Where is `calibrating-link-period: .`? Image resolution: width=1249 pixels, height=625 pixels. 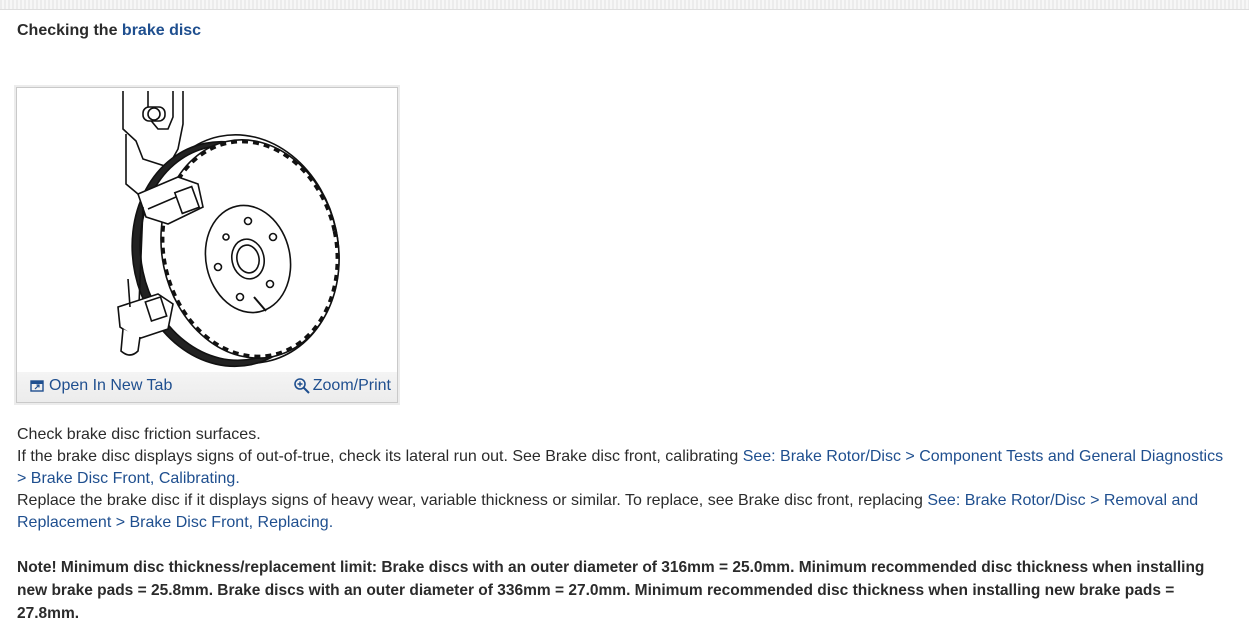 calibrating-link-period: . is located at coordinates (237, 478).